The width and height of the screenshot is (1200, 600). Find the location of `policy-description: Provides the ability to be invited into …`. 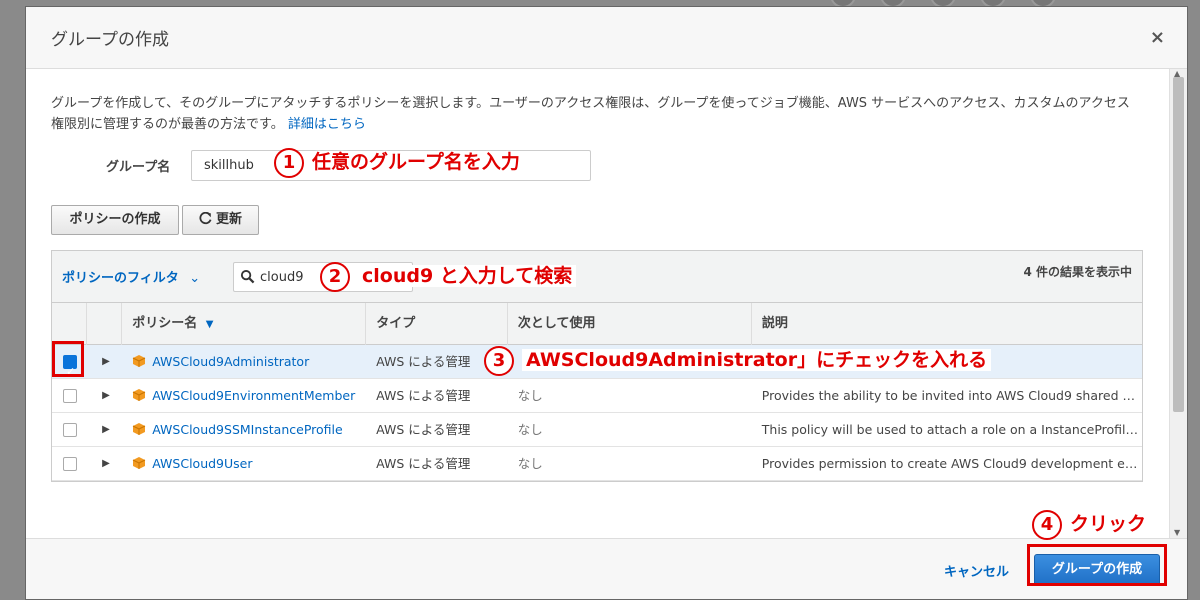

policy-description: Provides the ability to be invited into … is located at coordinates (951, 395).